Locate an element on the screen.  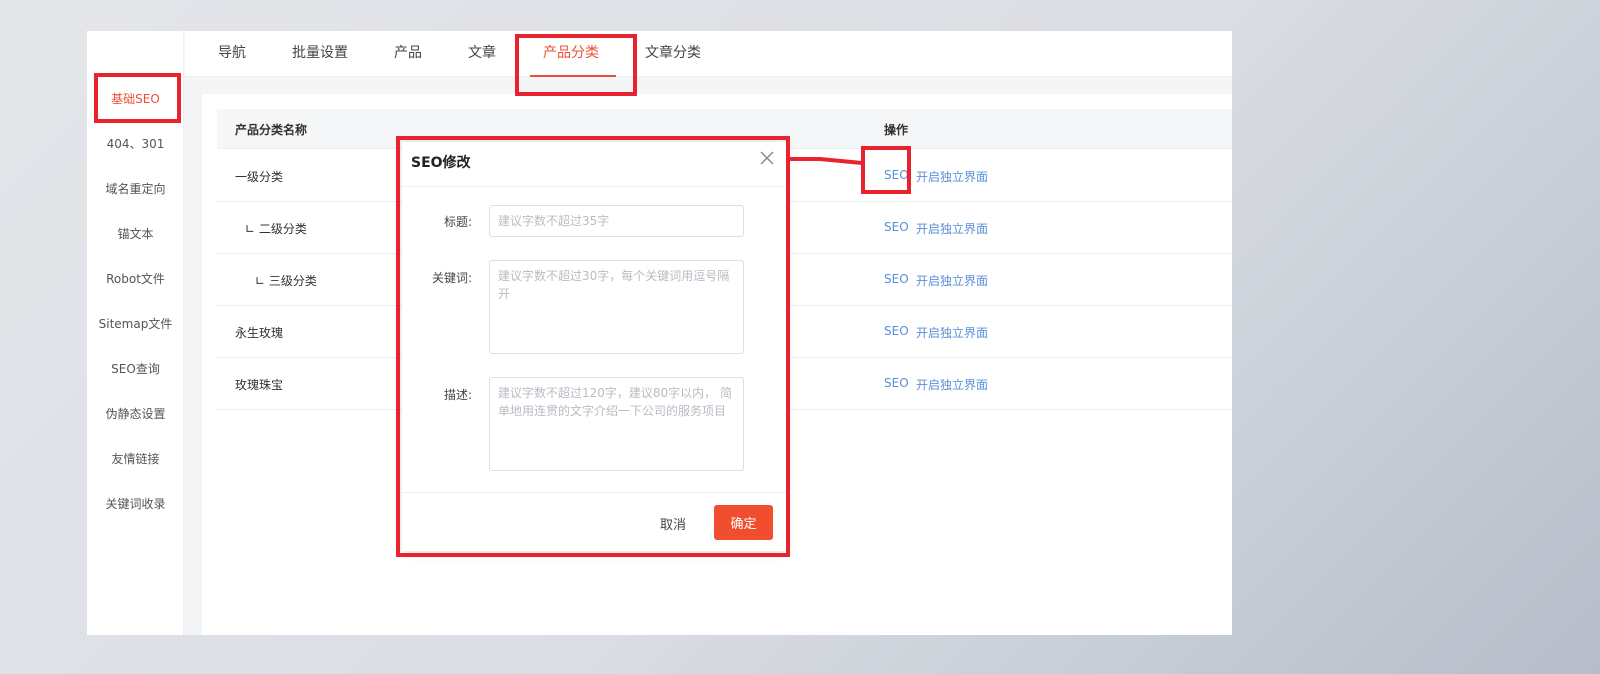
category-name: 玫瑰珠宝 is located at coordinates (259, 385).